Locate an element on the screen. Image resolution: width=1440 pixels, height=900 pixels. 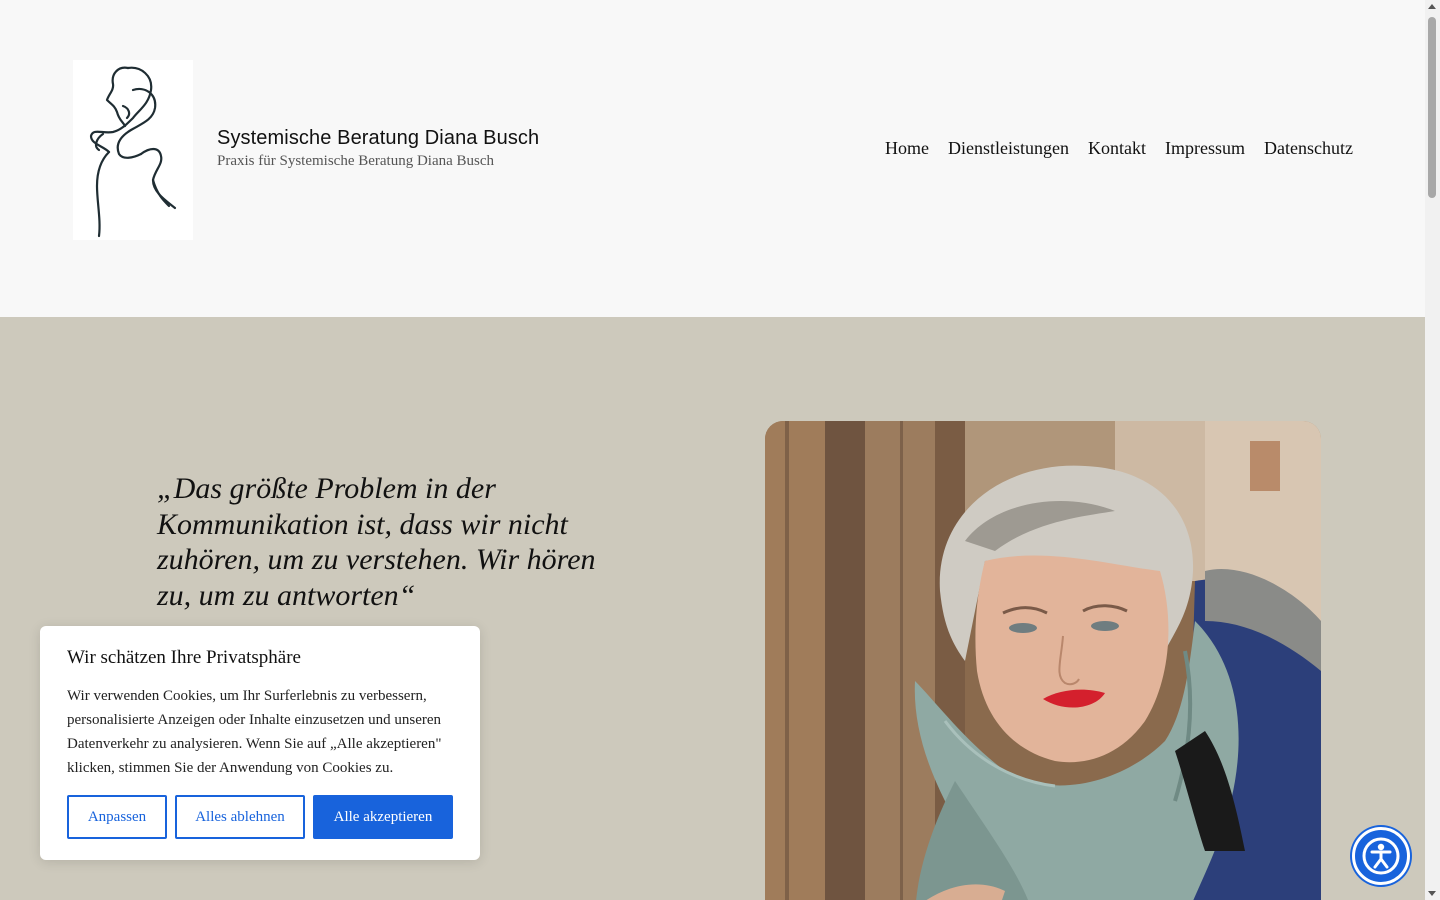
customize-button: Anpassen is located at coordinates (117, 817).